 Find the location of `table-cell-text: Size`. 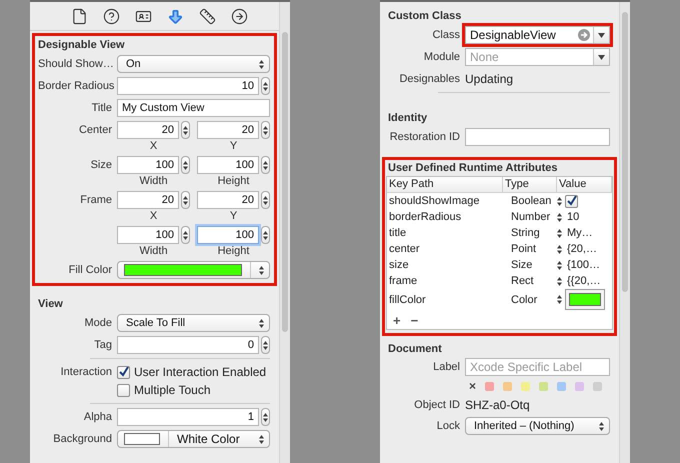

table-cell-text: Size is located at coordinates (522, 265).